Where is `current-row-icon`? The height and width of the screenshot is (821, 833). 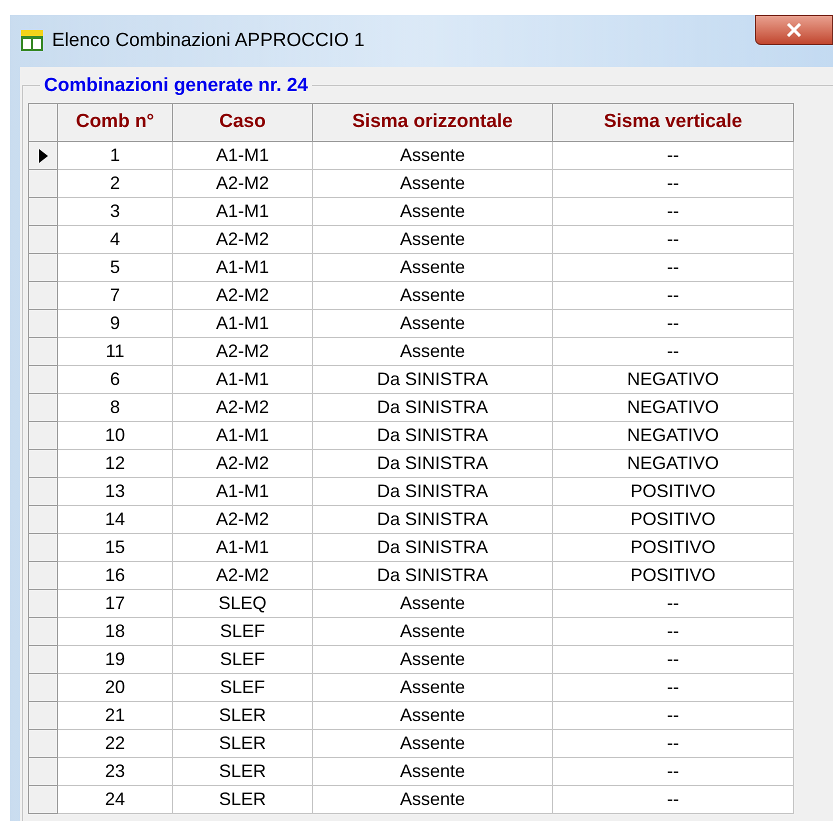
current-row-icon is located at coordinates (43, 155).